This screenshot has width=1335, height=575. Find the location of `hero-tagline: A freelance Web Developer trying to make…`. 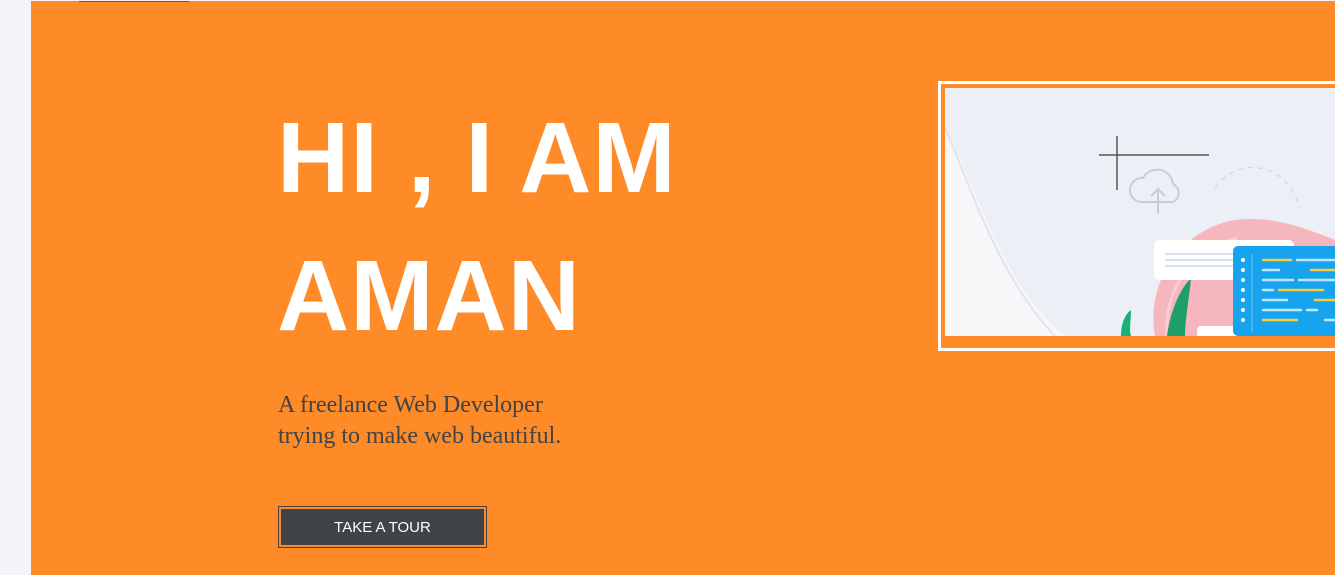

hero-tagline: A freelance Web Developer trying to make… is located at coordinates (419, 421).